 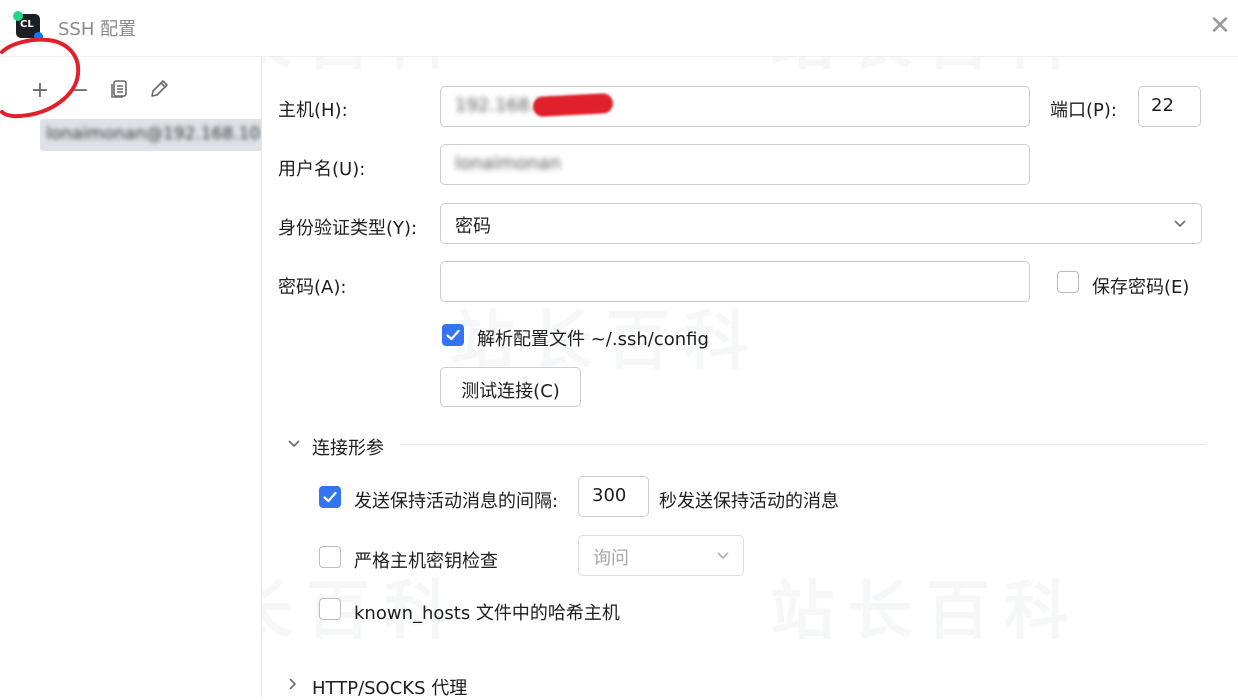 I want to click on redaction-scribble, so click(x=573, y=105).